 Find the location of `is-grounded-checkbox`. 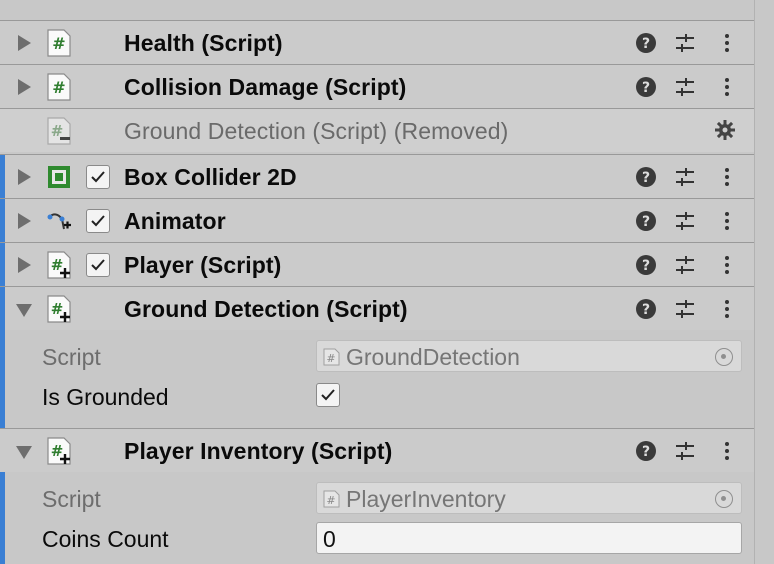

is-grounded-checkbox is located at coordinates (328, 395).